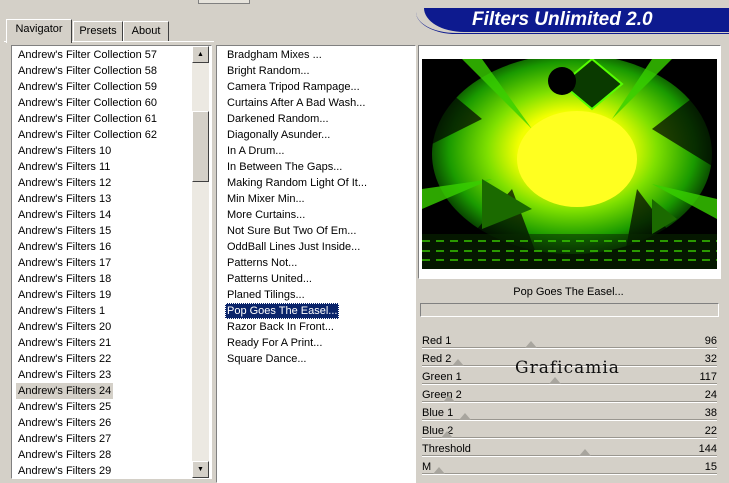  I want to click on tab-navigator-label: Navigator, so click(39, 29).